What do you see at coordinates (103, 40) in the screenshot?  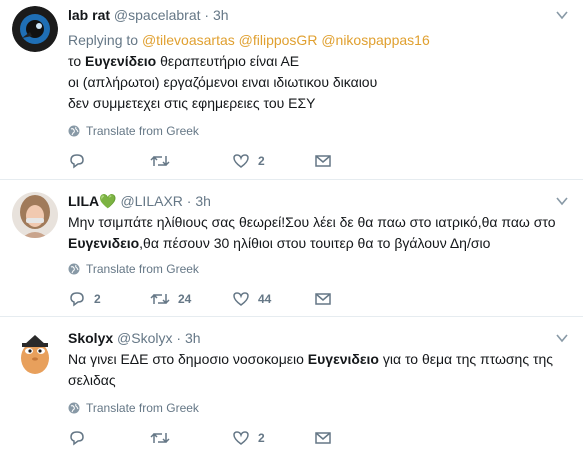 I see `replying-to-label: Replying to` at bounding box center [103, 40].